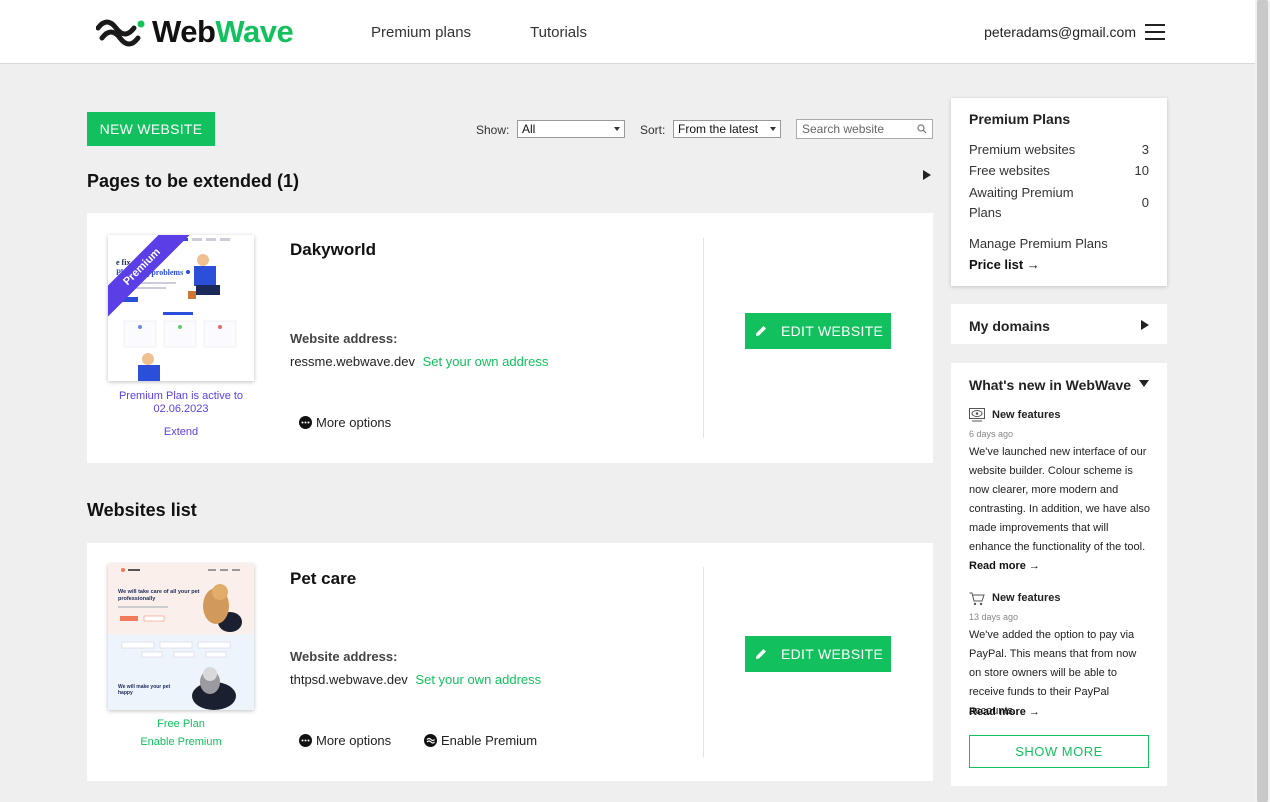  What do you see at coordinates (1262, 401) in the screenshot?
I see `page-scrollbar-thumb` at bounding box center [1262, 401].